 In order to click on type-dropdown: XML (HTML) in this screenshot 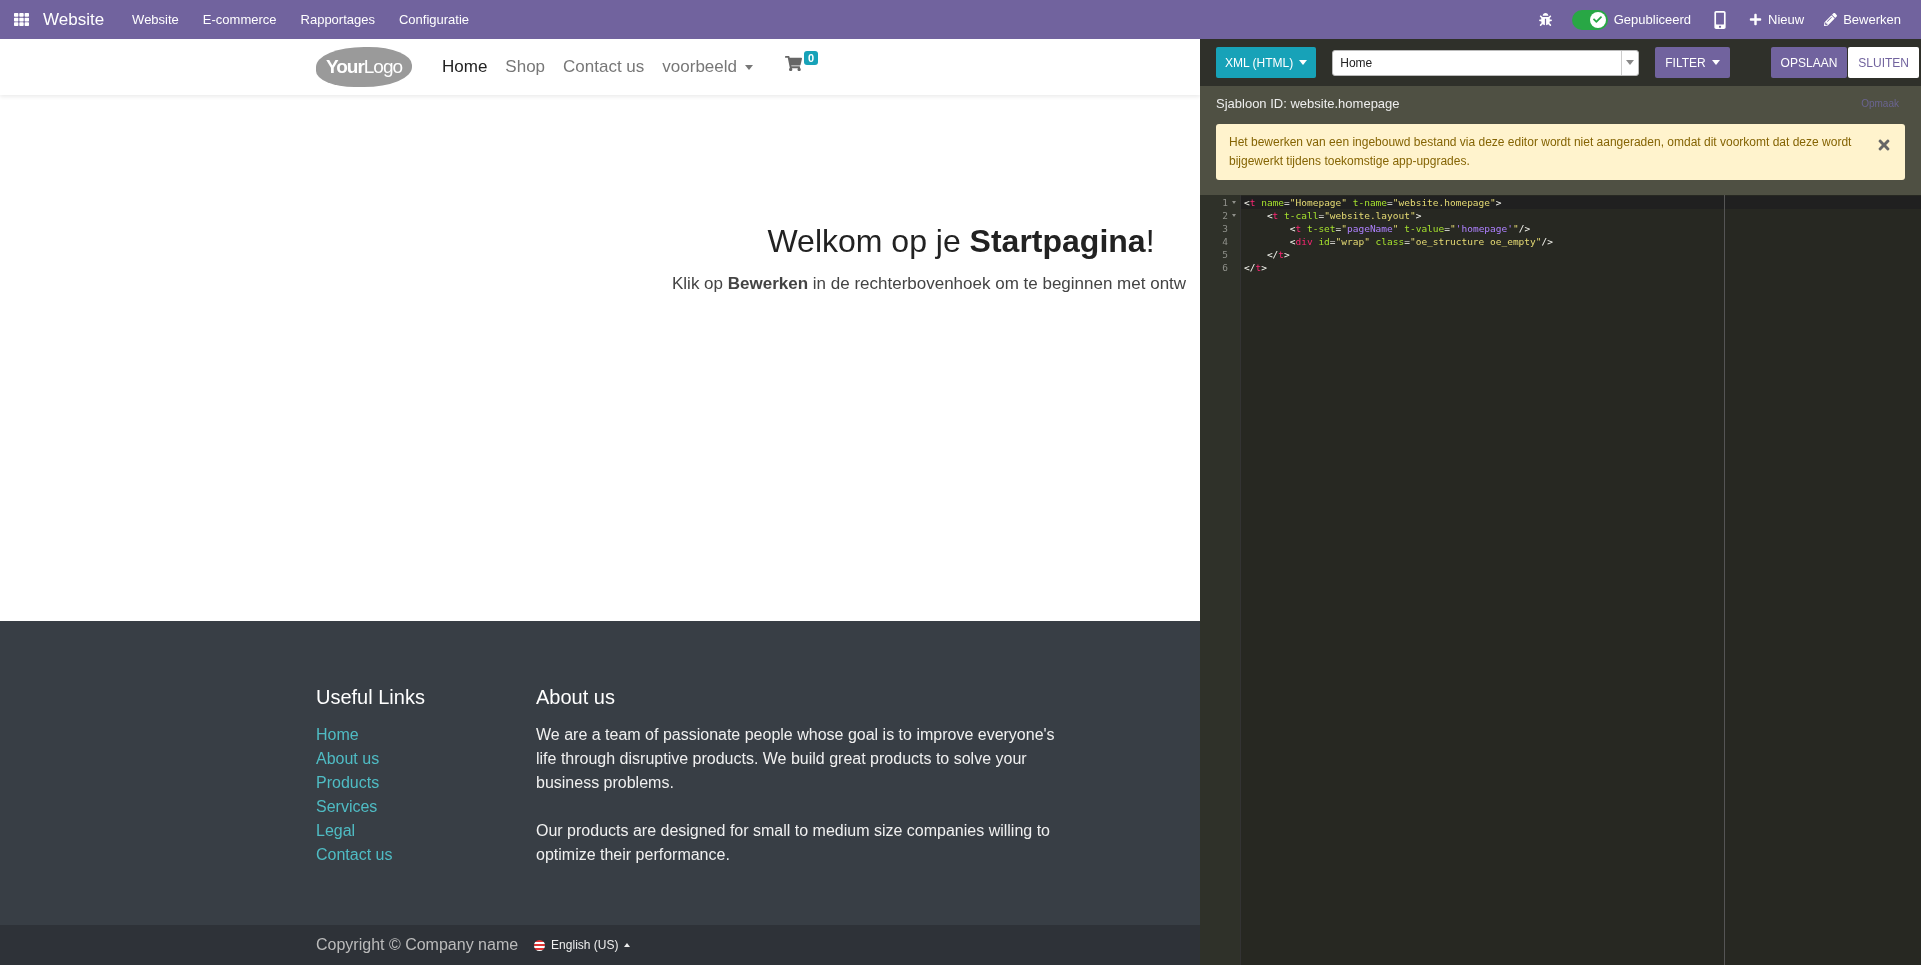, I will do `click(1266, 62)`.